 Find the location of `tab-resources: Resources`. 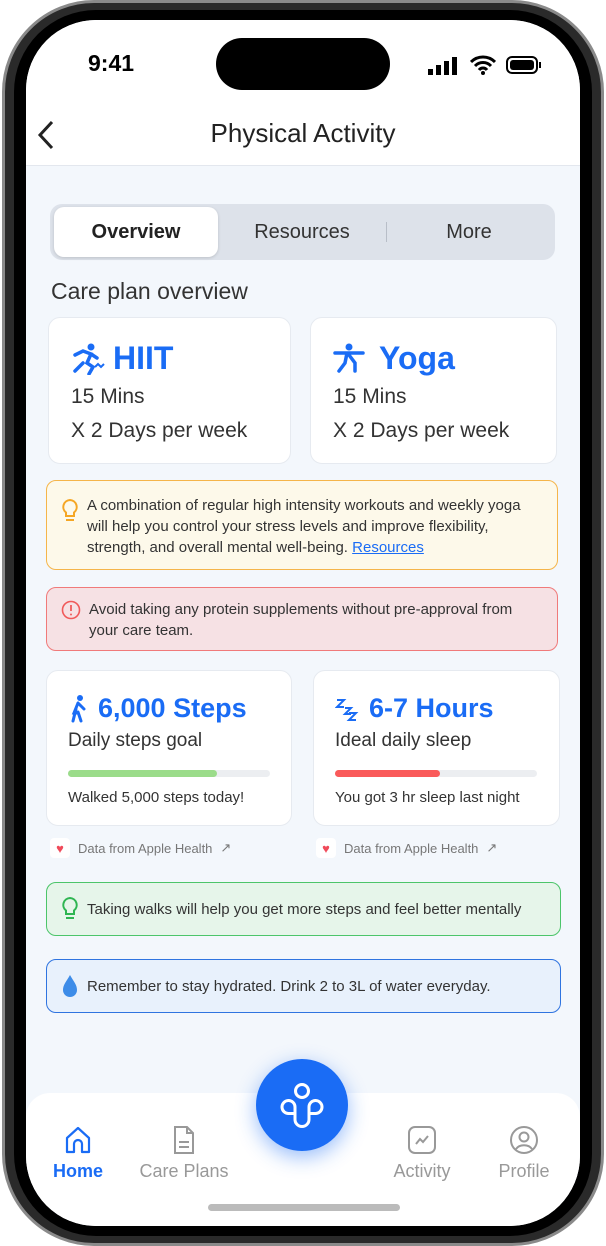

tab-resources: Resources is located at coordinates (302, 232).